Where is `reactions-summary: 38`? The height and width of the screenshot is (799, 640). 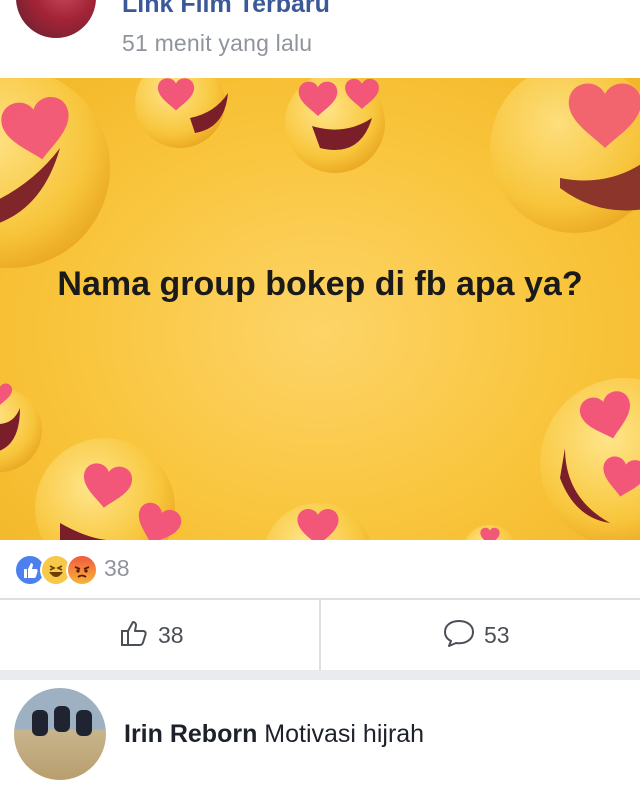 reactions-summary: 38 is located at coordinates (320, 569).